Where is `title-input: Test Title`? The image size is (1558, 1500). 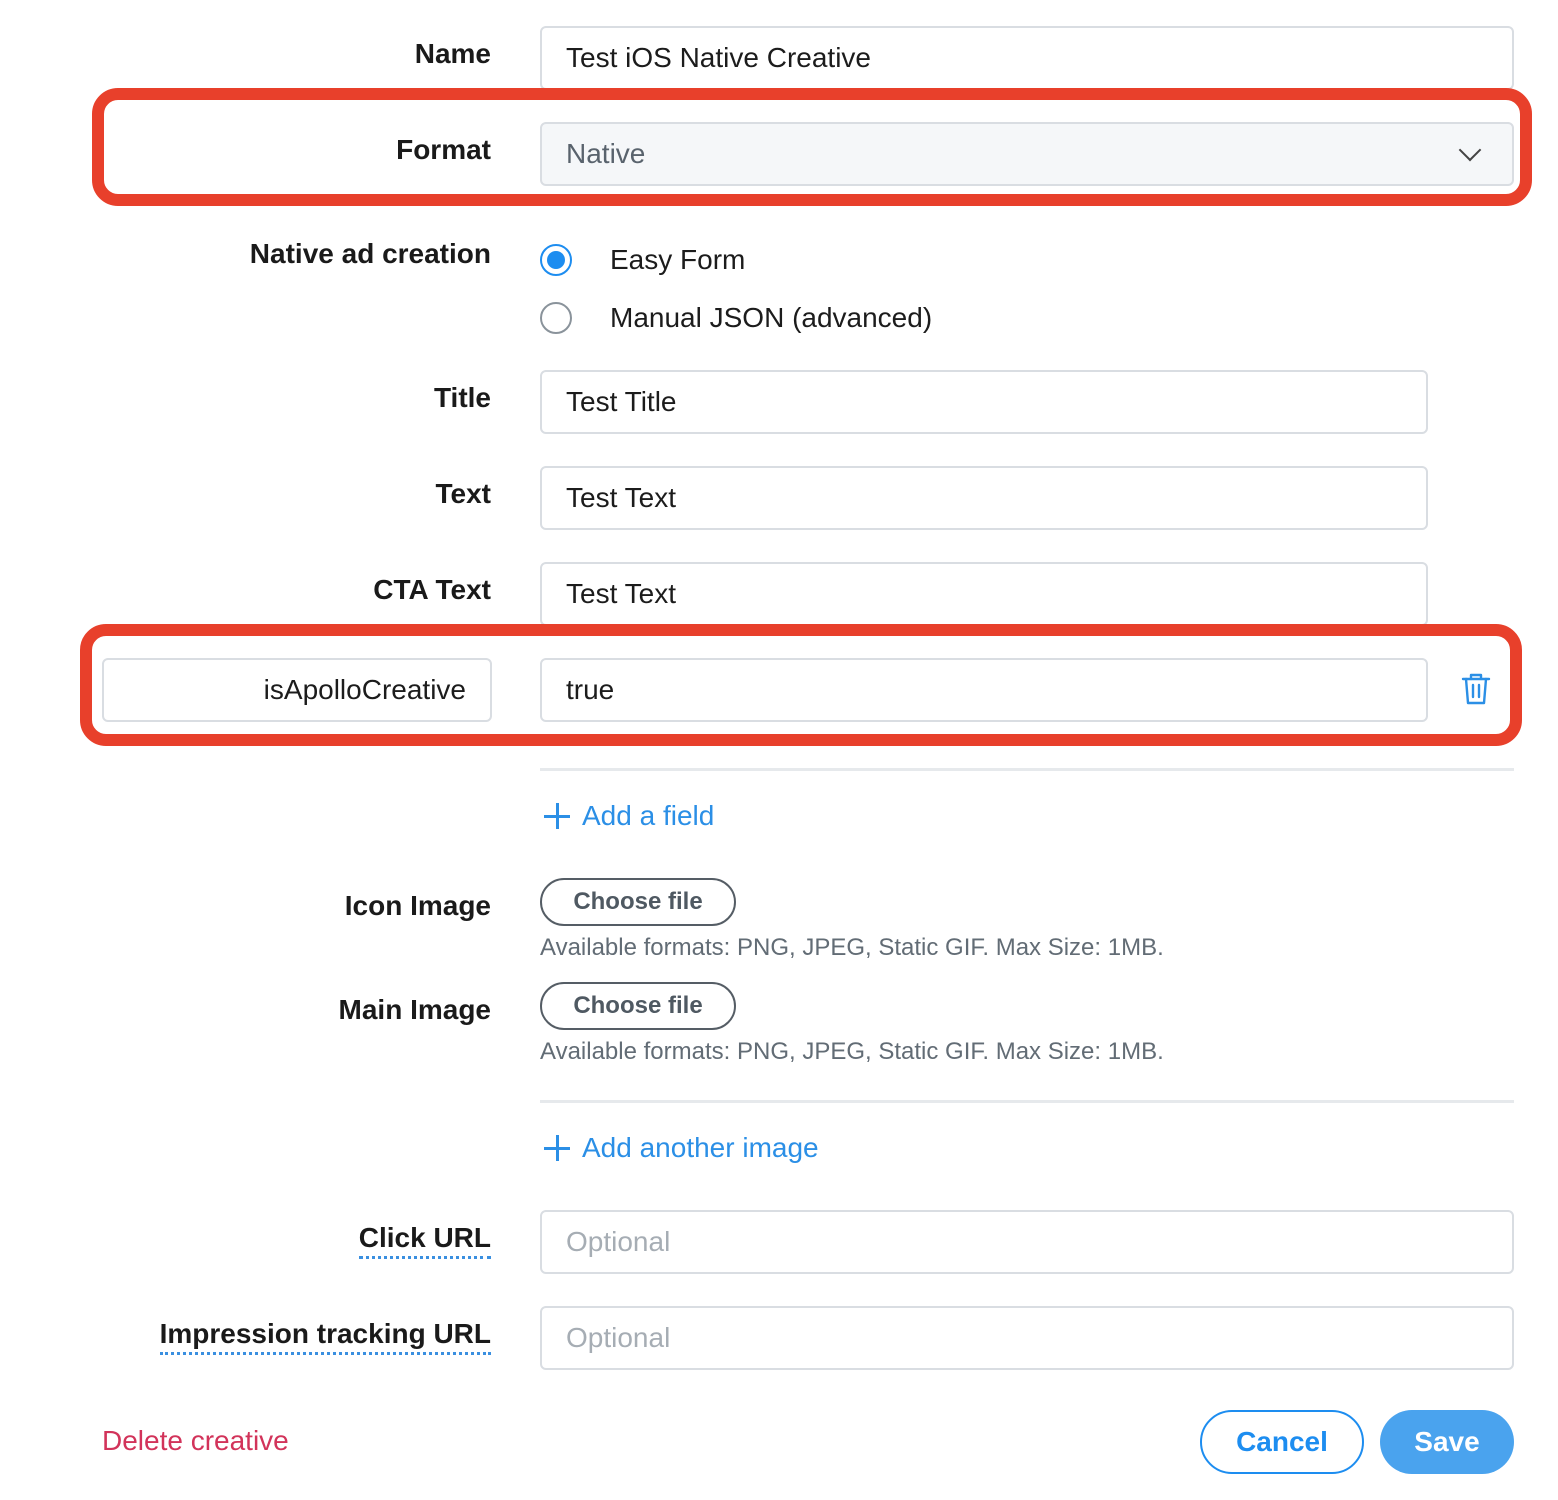
title-input: Test Title is located at coordinates (984, 402).